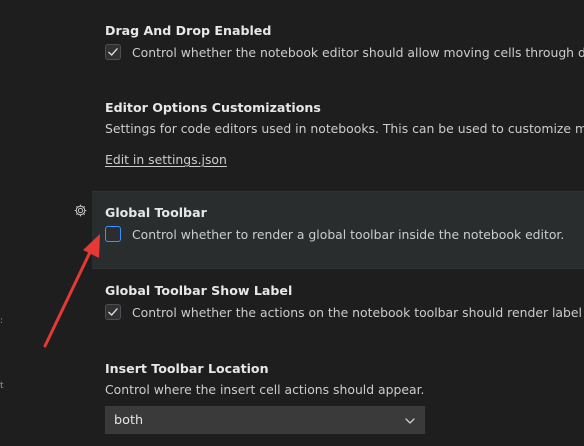  Describe the element at coordinates (187, 368) in the screenshot. I see `setting-title: Insert Toolbar Location` at that location.